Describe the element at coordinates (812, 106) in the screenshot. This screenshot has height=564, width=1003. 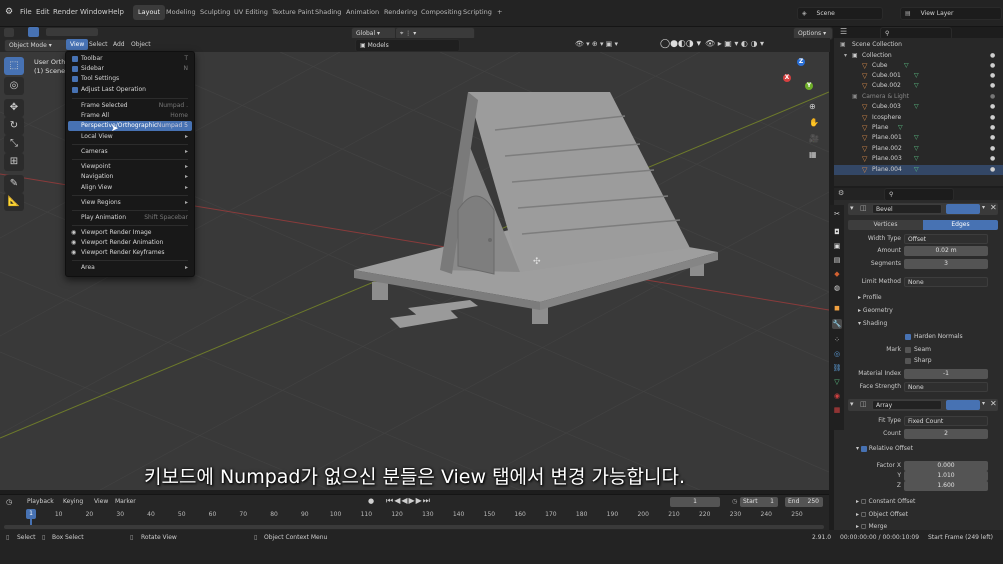
I see `zoom-icon: ⊕` at that location.